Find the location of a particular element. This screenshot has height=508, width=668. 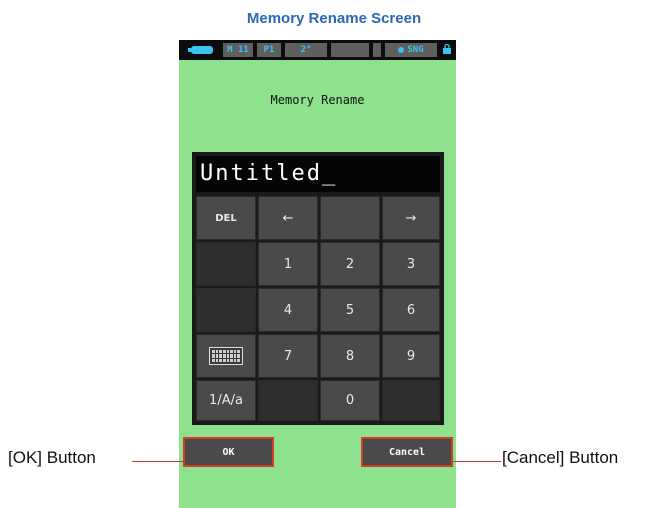

figure-caption: Memory Rename Screen is located at coordinates (334, 18).